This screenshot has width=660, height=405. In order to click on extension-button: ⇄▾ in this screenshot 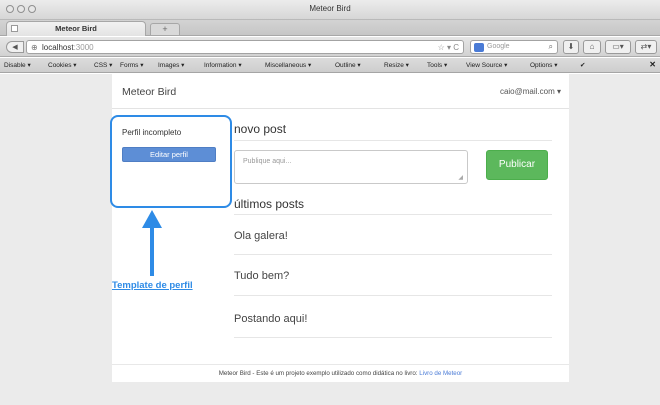, I will do `click(646, 47)`.